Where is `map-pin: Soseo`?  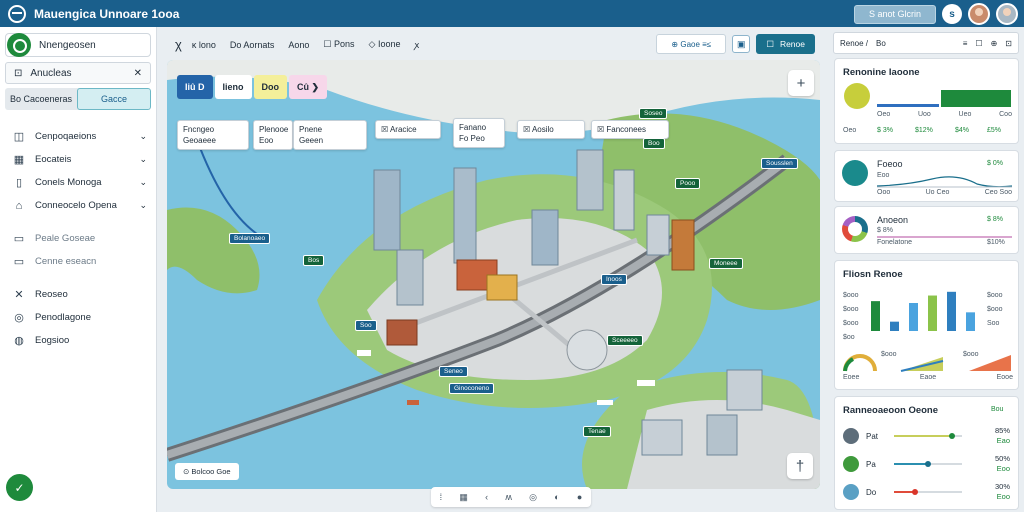
map-pin: Soseo is located at coordinates (653, 113).